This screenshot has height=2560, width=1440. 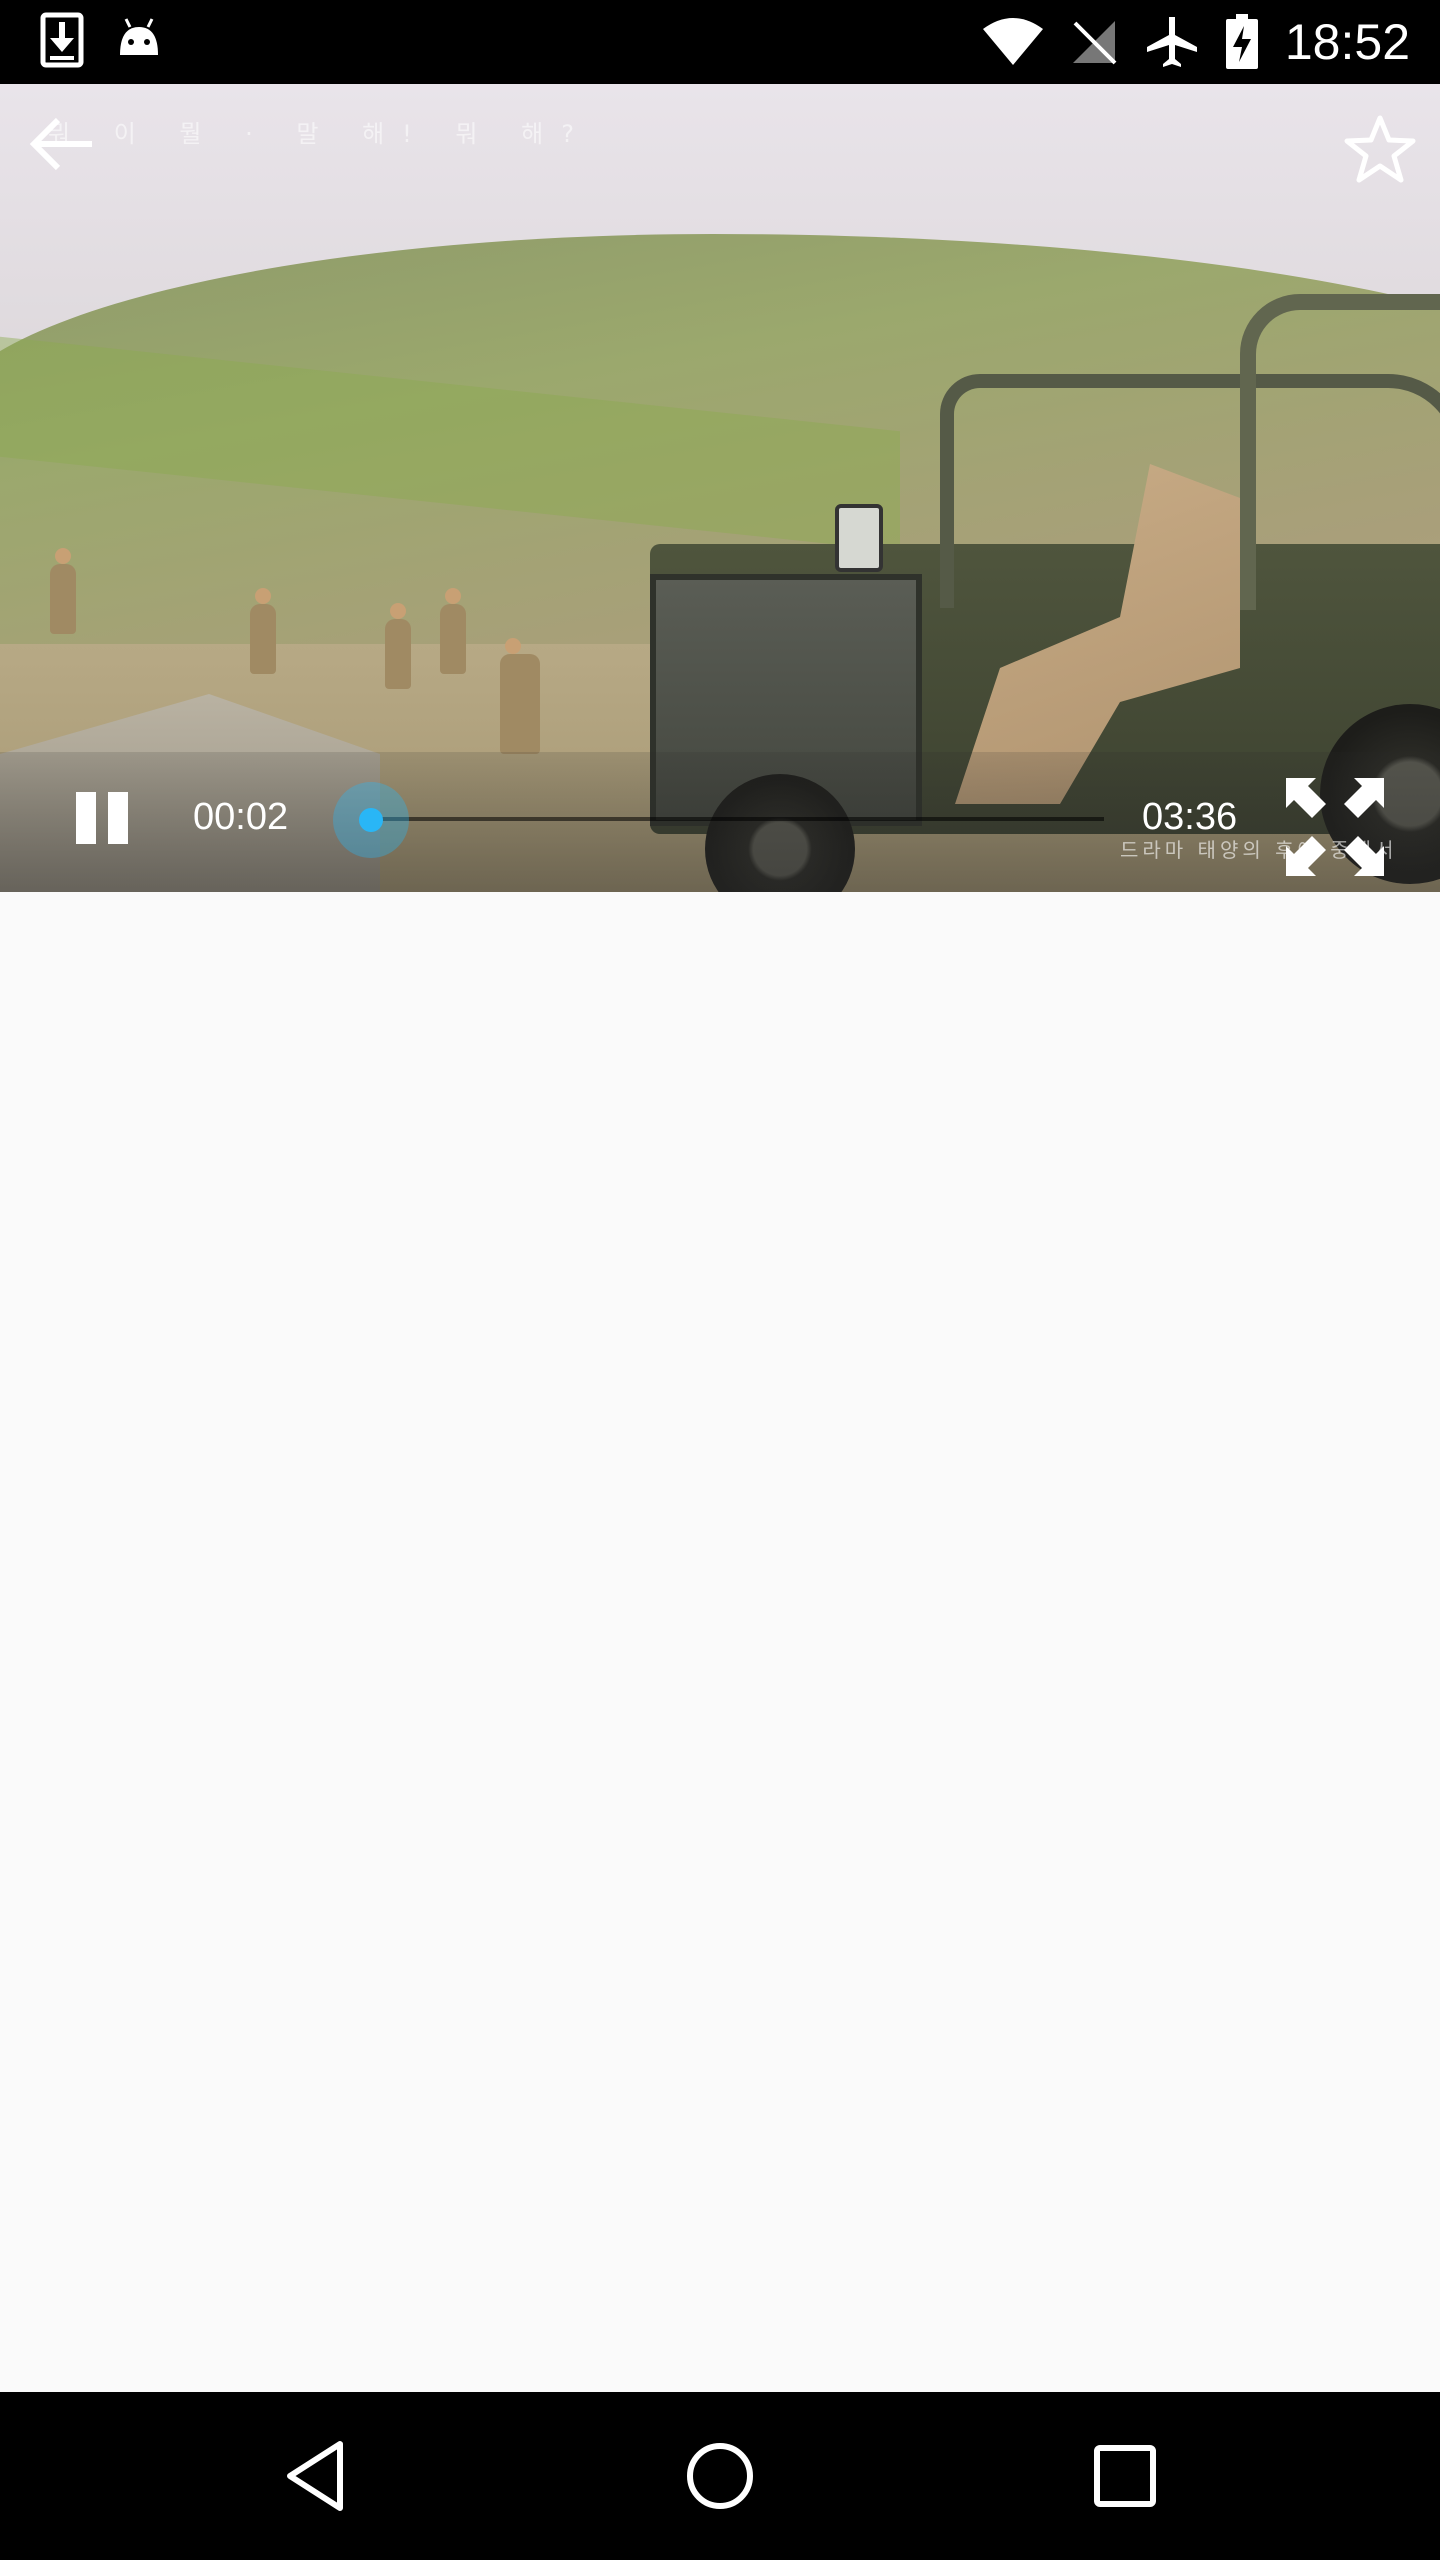 I want to click on system-icons: 18:52, so click(x=1196, y=42).